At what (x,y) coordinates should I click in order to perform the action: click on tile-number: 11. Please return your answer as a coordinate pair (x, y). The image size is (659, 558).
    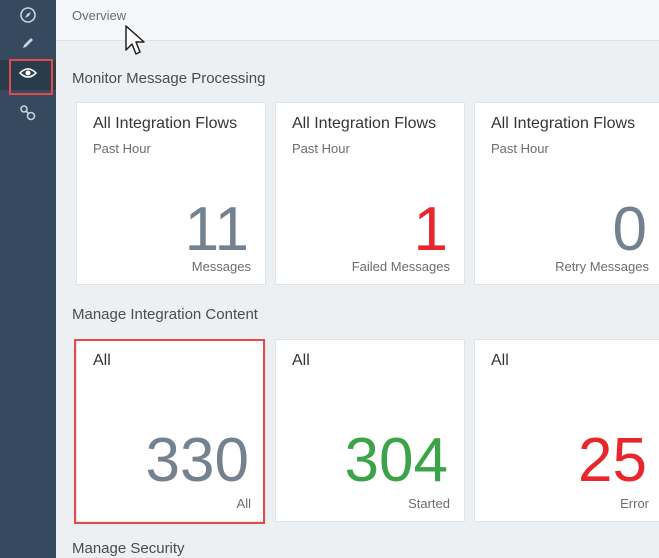
    Looking at the image, I should click on (216, 229).